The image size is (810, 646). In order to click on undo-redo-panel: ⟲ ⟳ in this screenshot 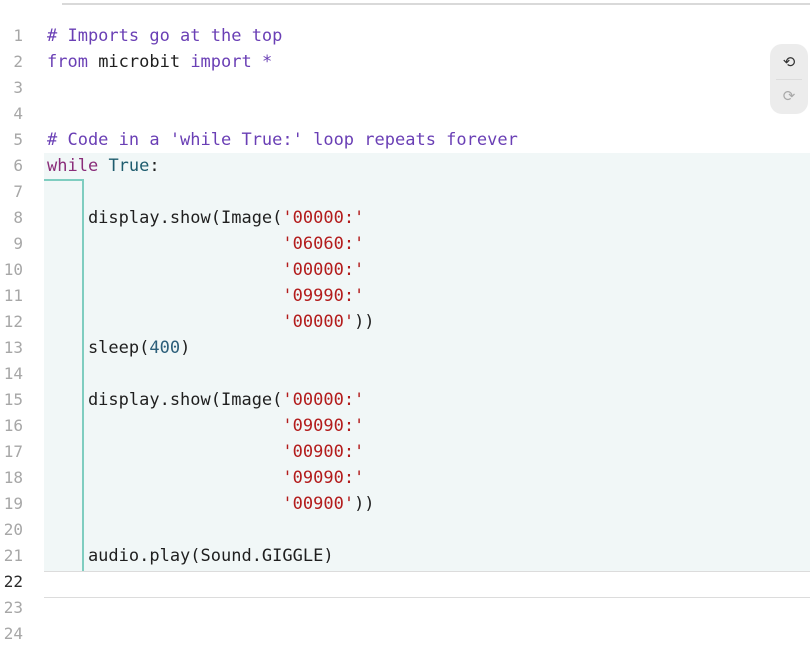, I will do `click(789, 79)`.